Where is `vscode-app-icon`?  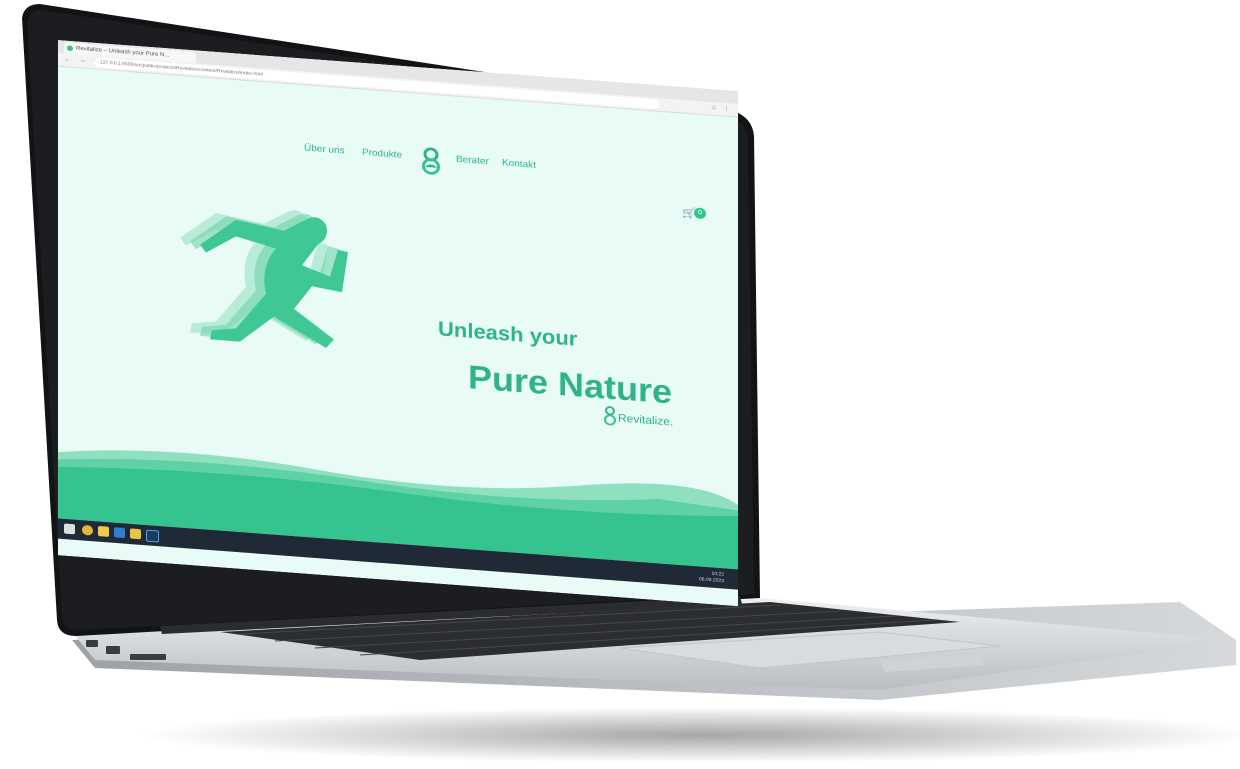
vscode-app-icon is located at coordinates (119, 533).